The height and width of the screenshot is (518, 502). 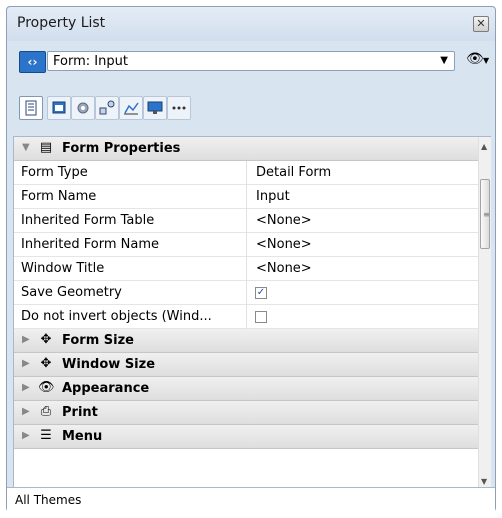 I want to click on chart-icon, so click(x=131, y=108).